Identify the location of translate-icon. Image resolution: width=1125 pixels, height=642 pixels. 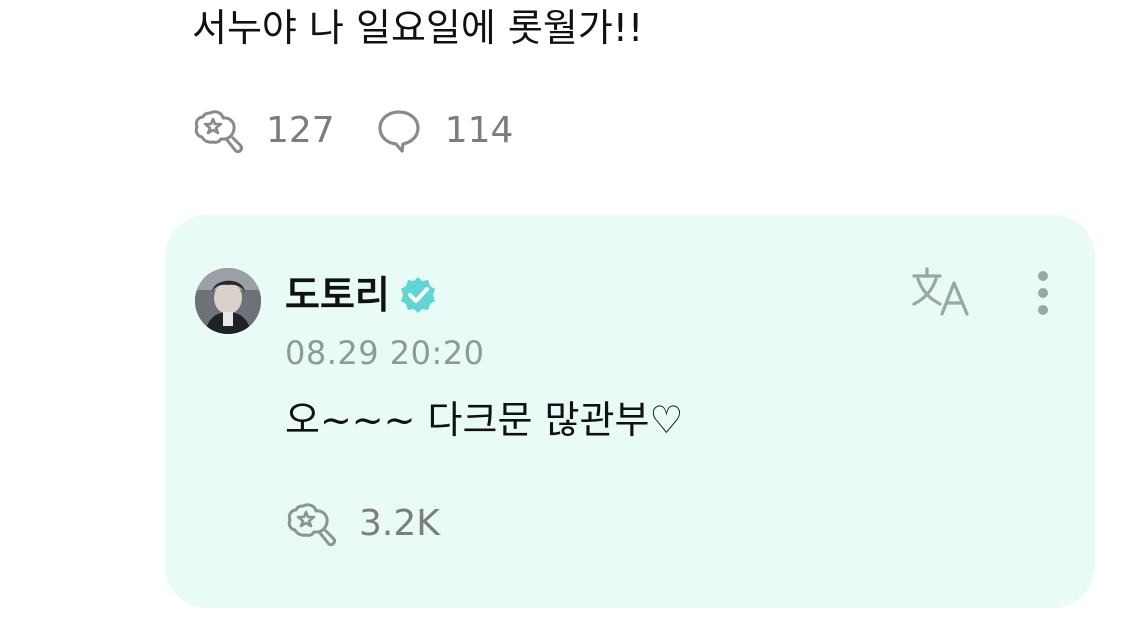
(942, 295).